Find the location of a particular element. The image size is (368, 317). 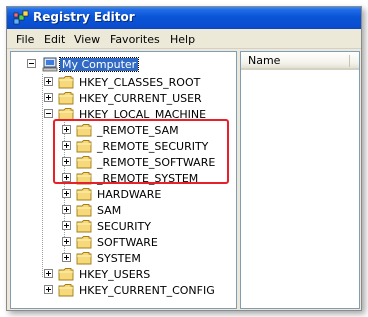

tree-node-software: SOFTWARE is located at coordinates (127, 242).